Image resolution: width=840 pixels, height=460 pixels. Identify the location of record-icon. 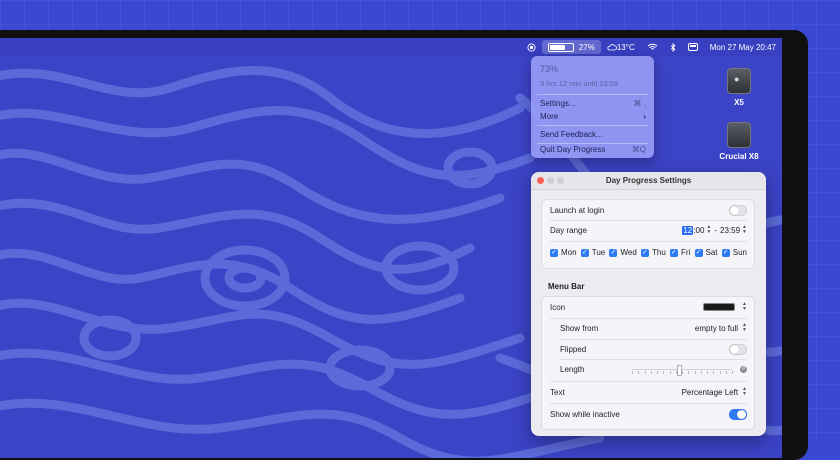
(531, 47).